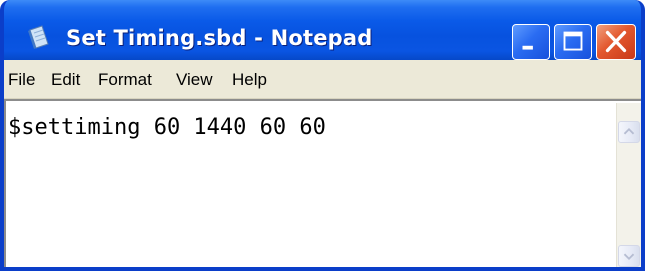 This screenshot has height=271, width=645. Describe the element at coordinates (65, 80) in the screenshot. I see `menu-edit: Edit` at that location.